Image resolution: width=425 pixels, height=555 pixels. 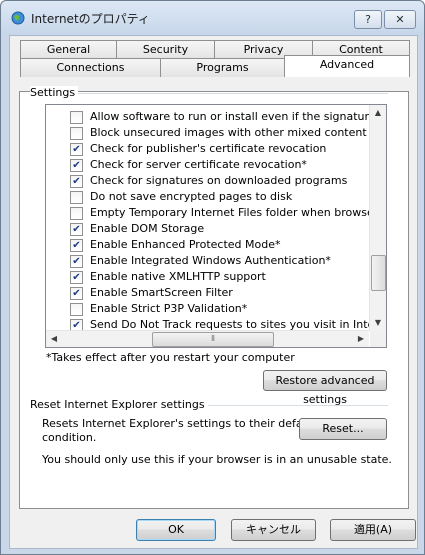 What do you see at coordinates (347, 66) in the screenshot?
I see `tab-advanced: Advanced` at bounding box center [347, 66].